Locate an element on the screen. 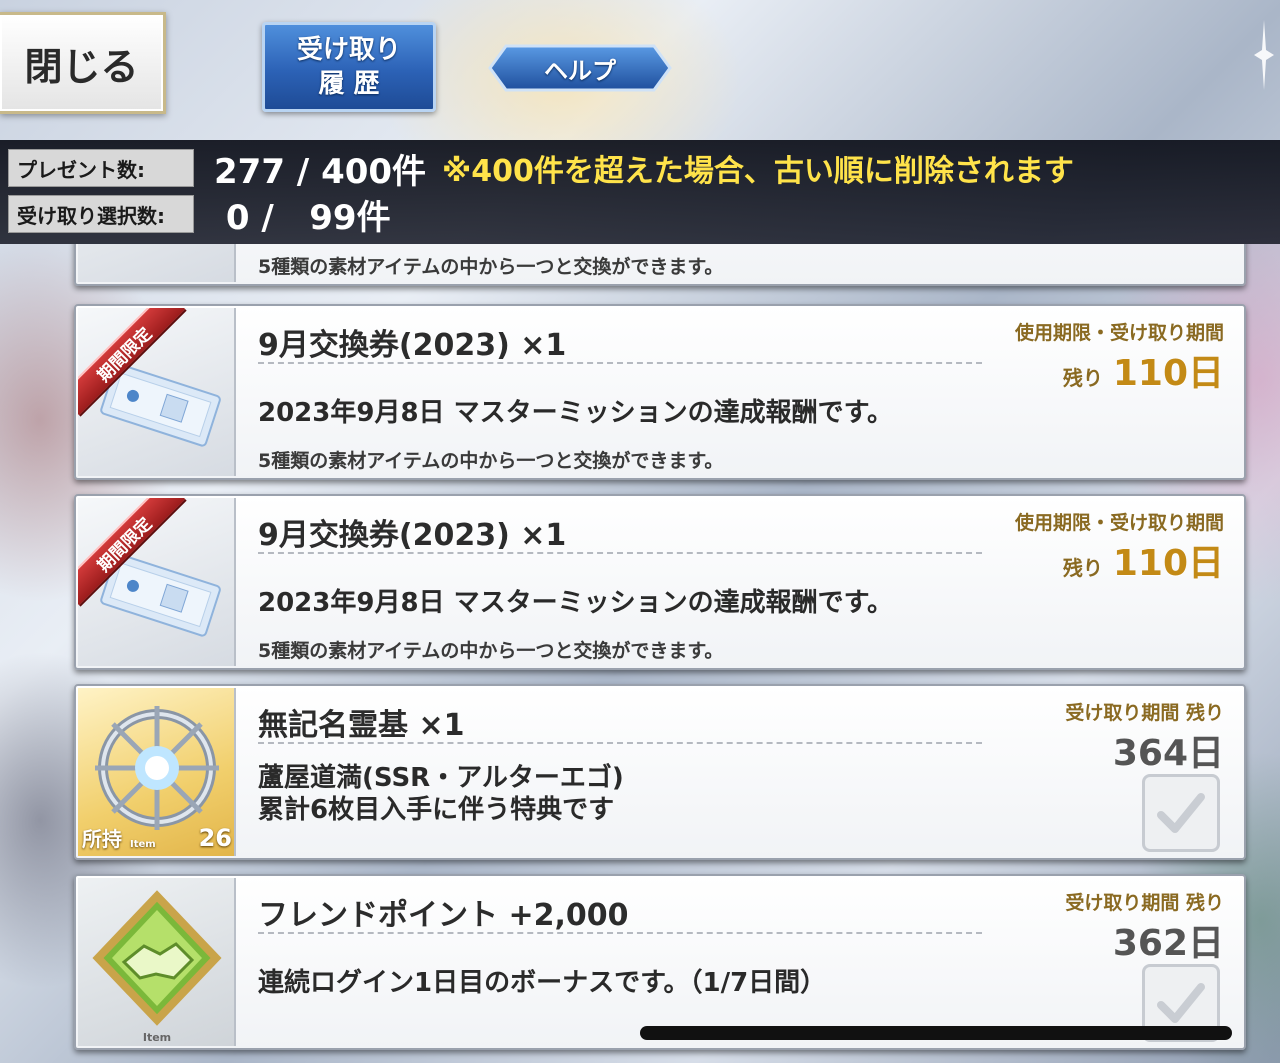 The width and height of the screenshot is (1280, 1063). present-count-label: プレゼント数: is located at coordinates (101, 168).